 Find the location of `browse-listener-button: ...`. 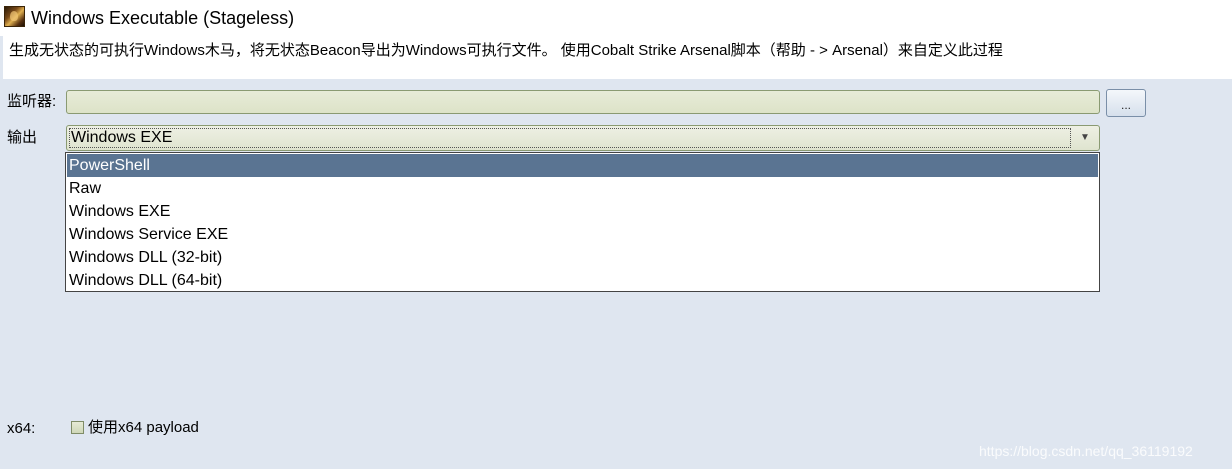

browse-listener-button: ... is located at coordinates (1126, 103).